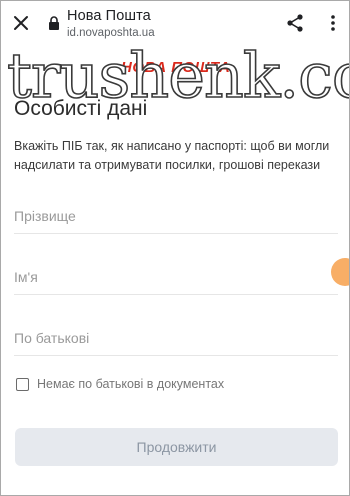 The height and width of the screenshot is (496, 350). I want to click on no-patronymic-label: Немає по батькові в документах, so click(131, 384).